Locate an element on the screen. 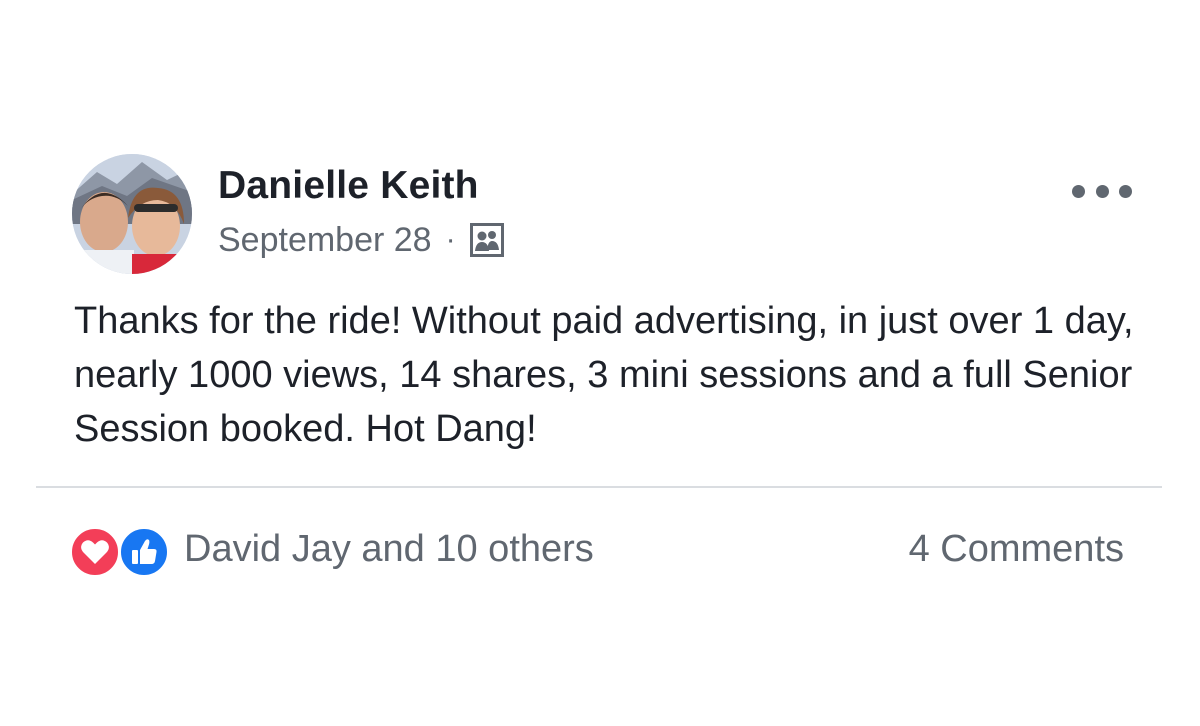 This screenshot has width=1200, height=726. like-reaction-icon is located at coordinates (144, 552).